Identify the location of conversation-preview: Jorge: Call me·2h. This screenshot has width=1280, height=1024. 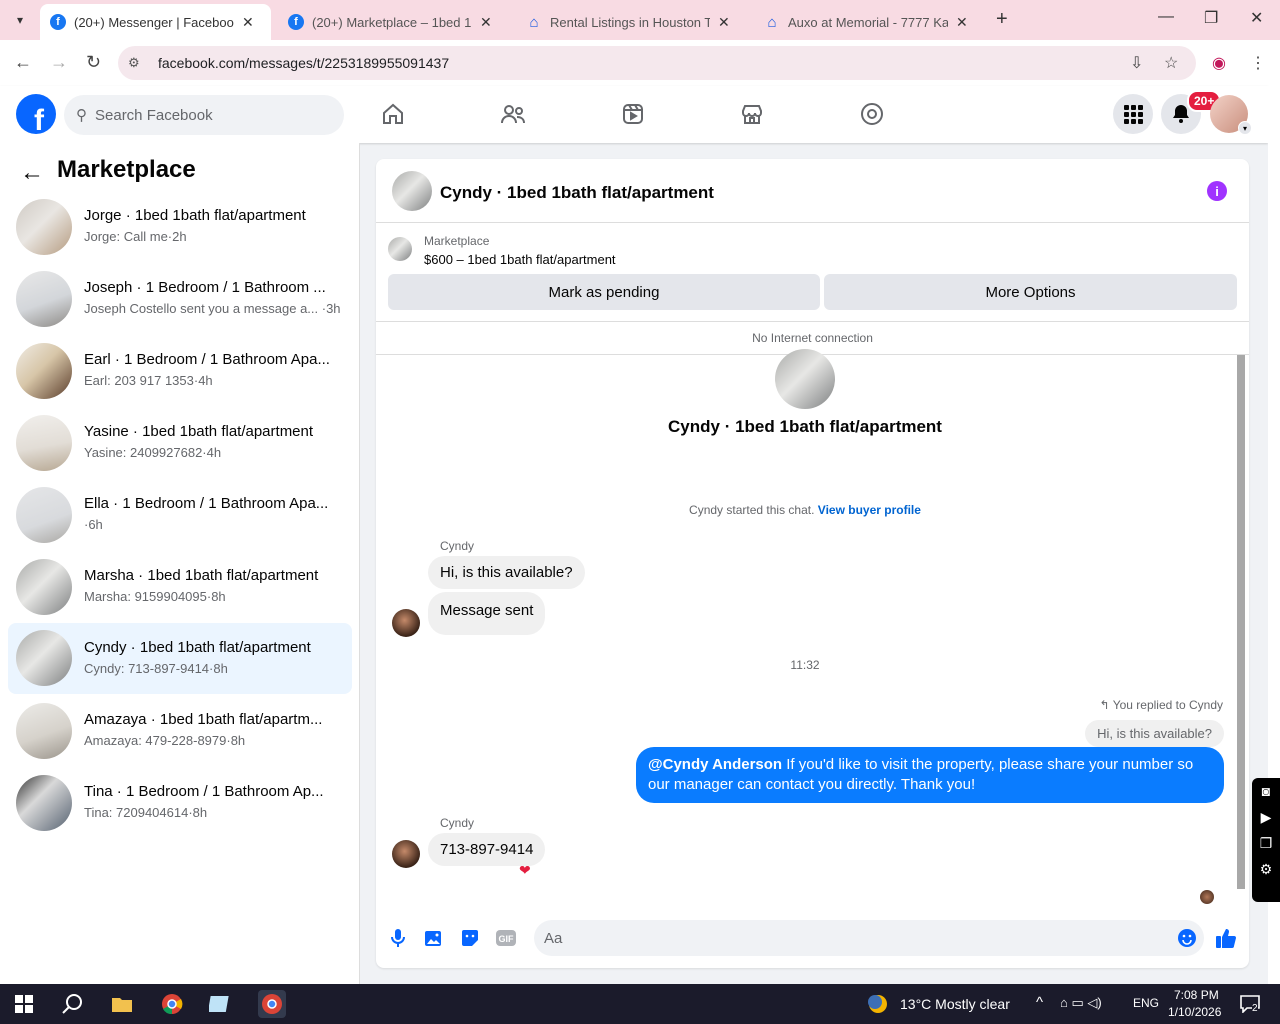
(135, 236).